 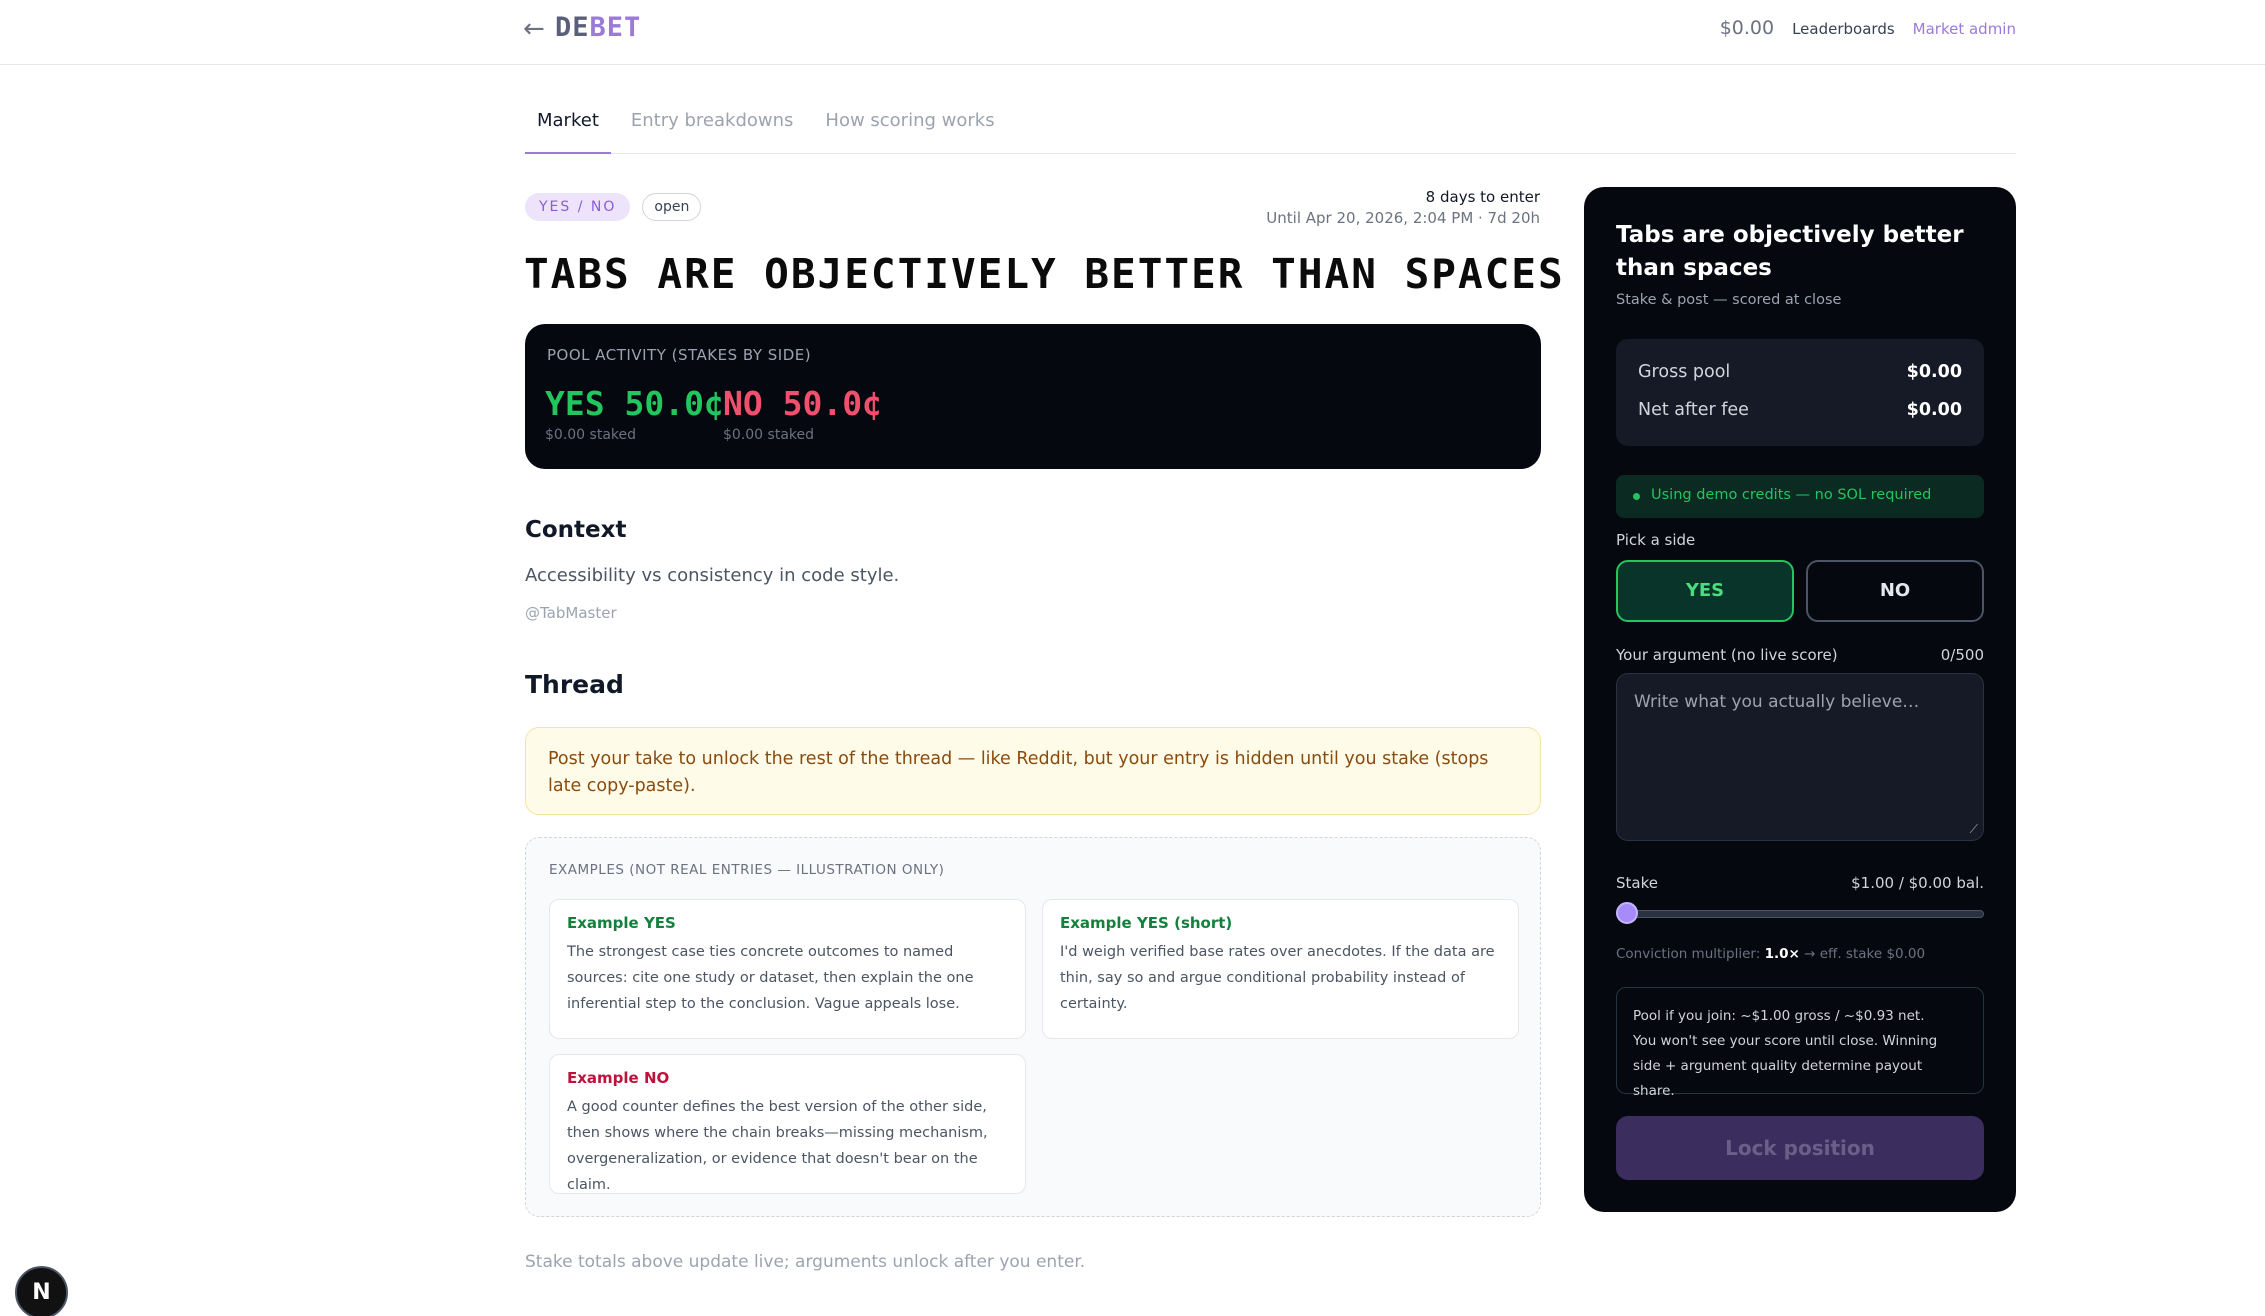 I want to click on gross-pool-row: Gross pool $0.00, so click(x=1800, y=372).